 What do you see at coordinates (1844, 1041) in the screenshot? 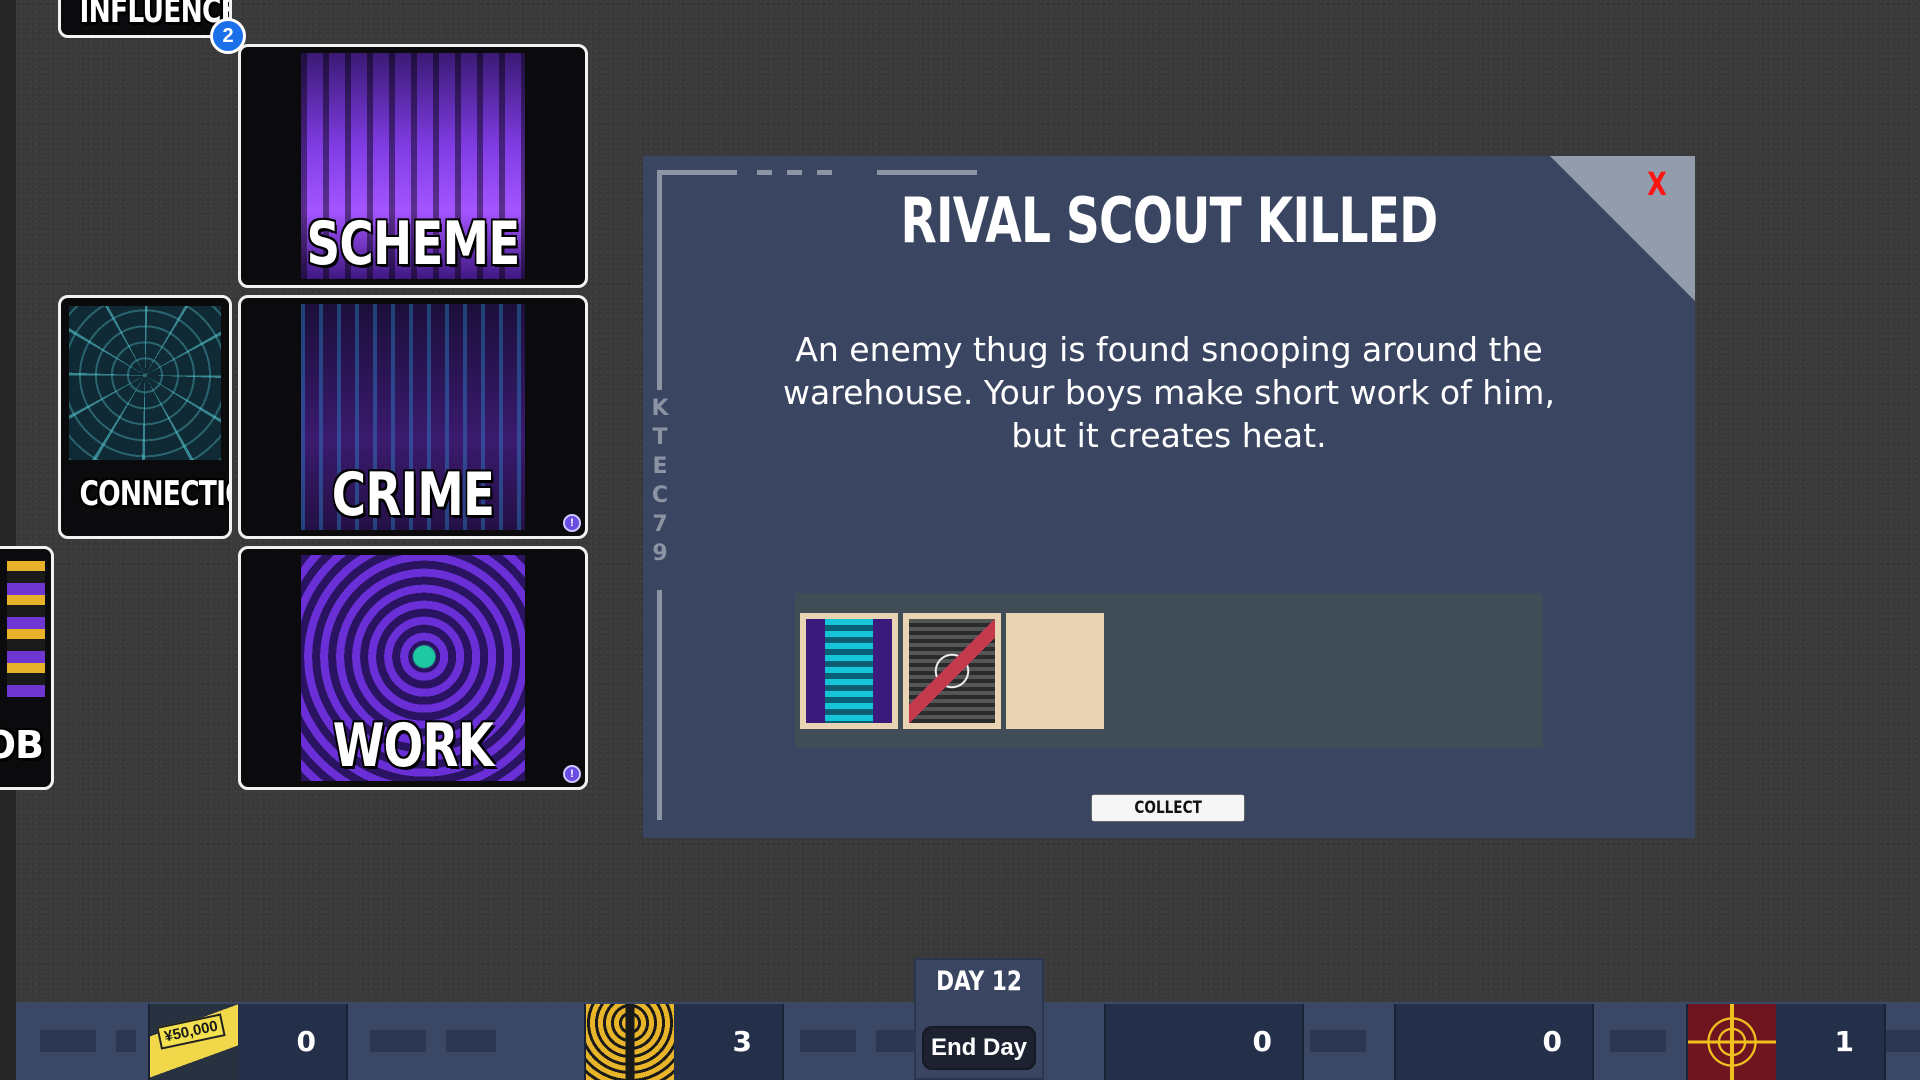
I see `target-value: 1` at bounding box center [1844, 1041].